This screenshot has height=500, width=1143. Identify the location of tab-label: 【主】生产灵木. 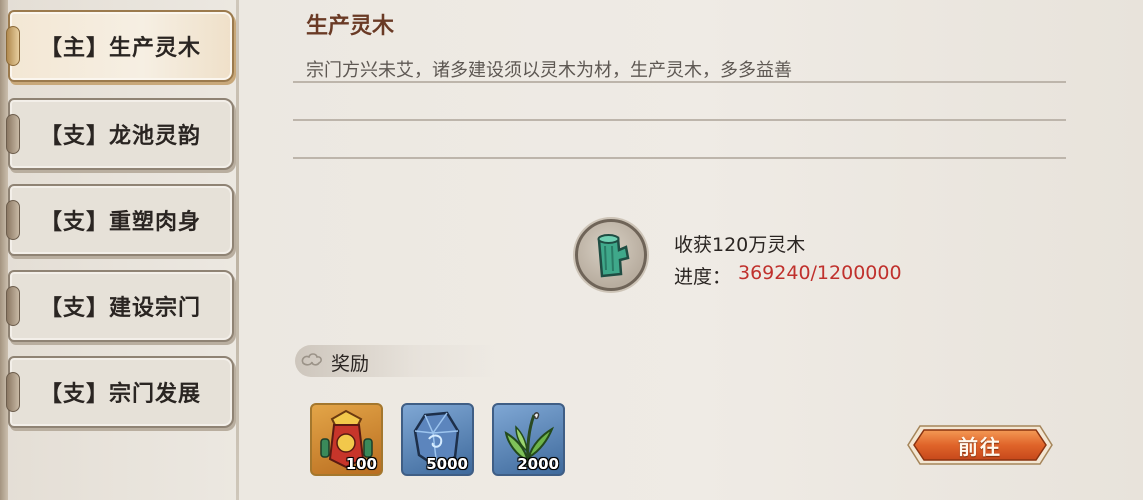
(121, 48).